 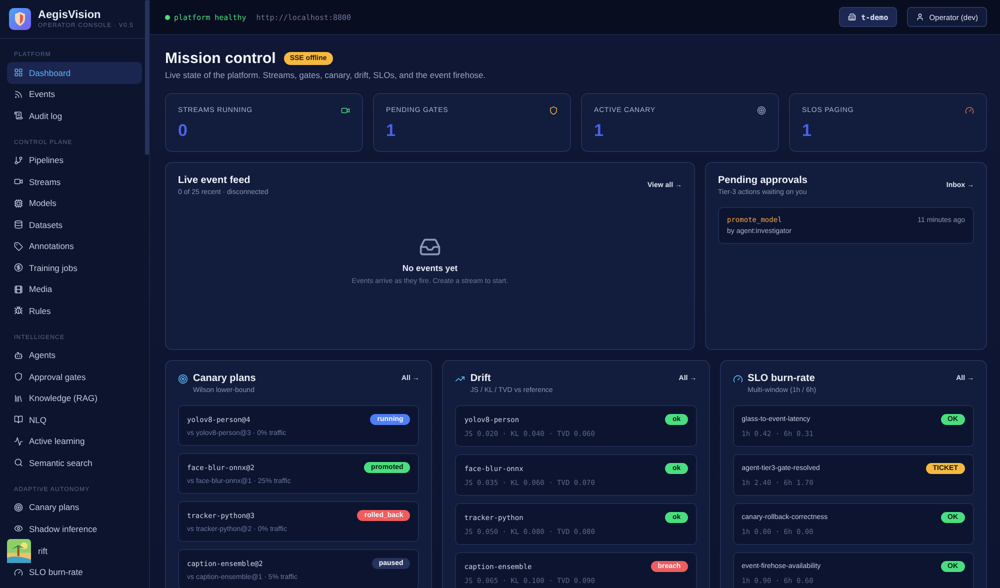 What do you see at coordinates (18, 419) in the screenshot?
I see `book-icon` at bounding box center [18, 419].